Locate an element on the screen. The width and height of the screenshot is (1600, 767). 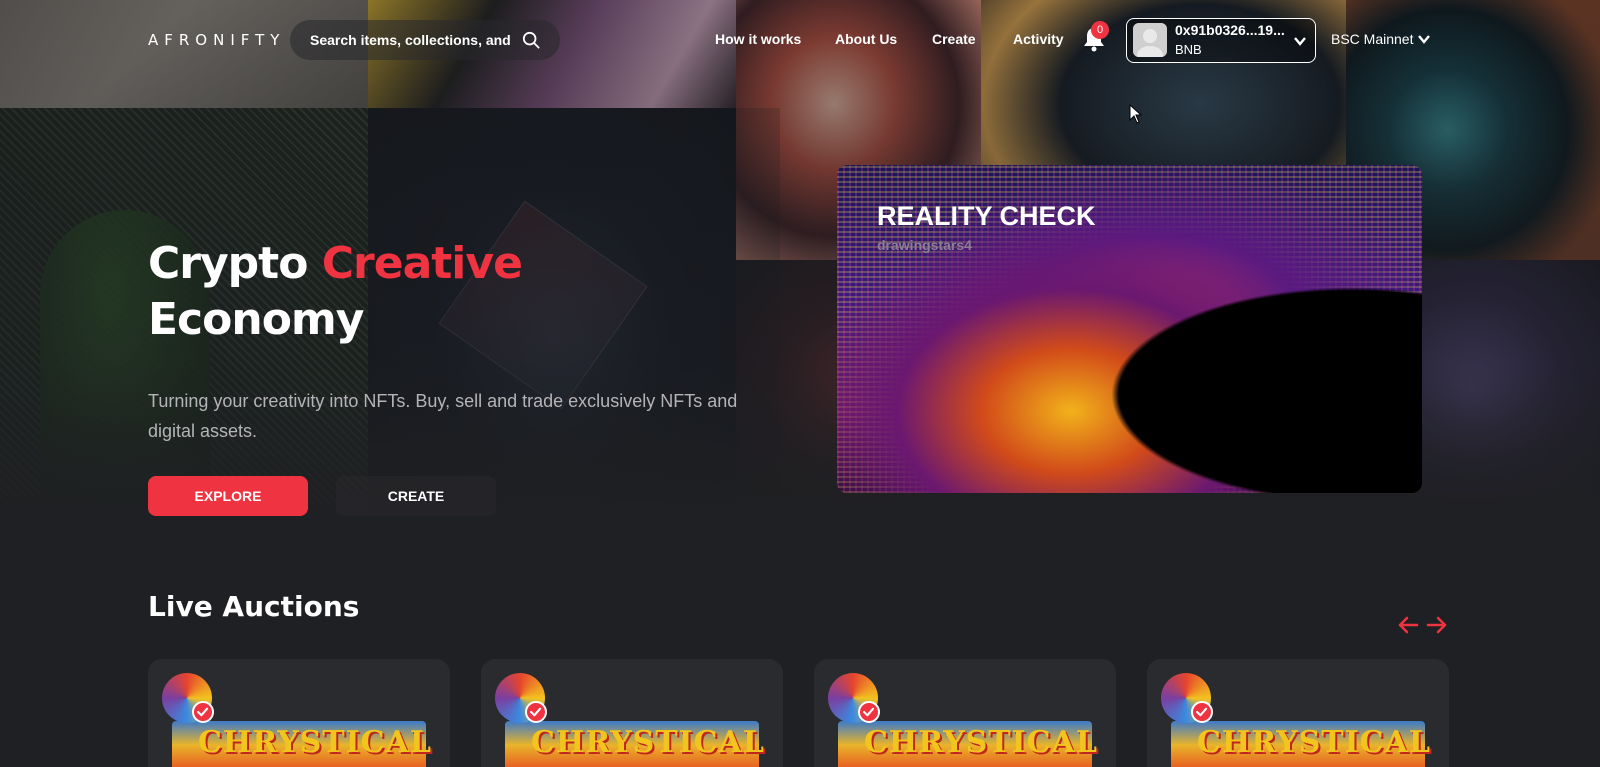
featured-artwork-title: REALITY CHECK is located at coordinates (986, 216).